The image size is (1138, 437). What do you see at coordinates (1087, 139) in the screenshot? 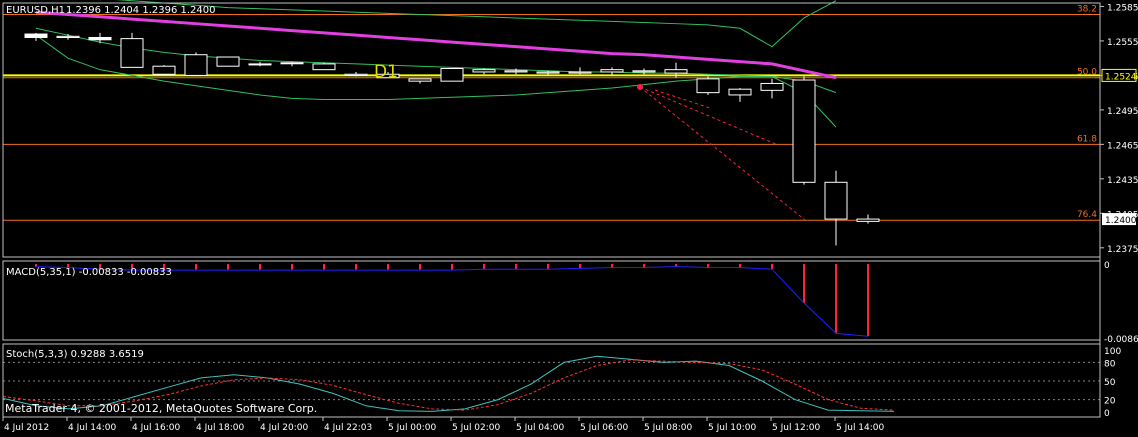
I see `fib-level-label: 61.8` at bounding box center [1087, 139].